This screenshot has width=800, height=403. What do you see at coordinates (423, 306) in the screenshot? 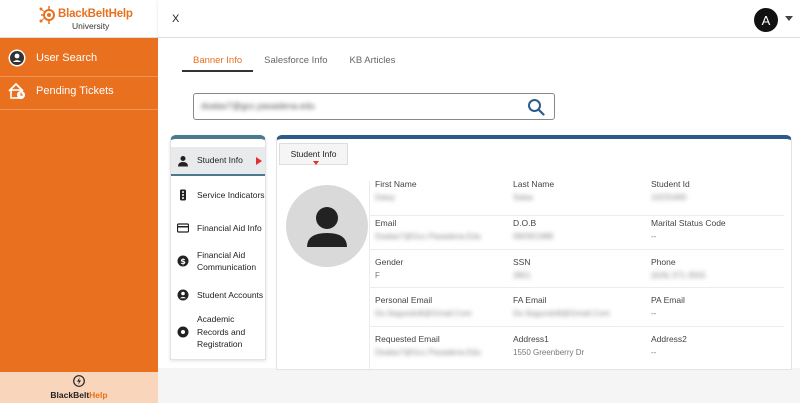
I see `field-personal-email: Personal Email Ds.Segundo8@Gmail.Com` at bounding box center [423, 306].